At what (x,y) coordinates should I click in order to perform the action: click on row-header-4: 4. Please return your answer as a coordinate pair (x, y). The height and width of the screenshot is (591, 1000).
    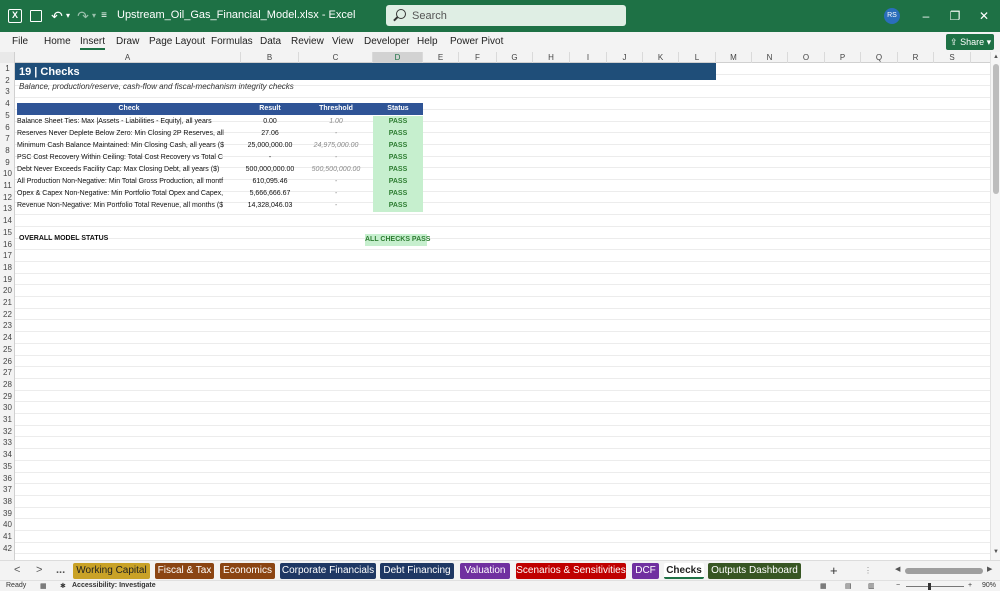
    Looking at the image, I should click on (7, 104).